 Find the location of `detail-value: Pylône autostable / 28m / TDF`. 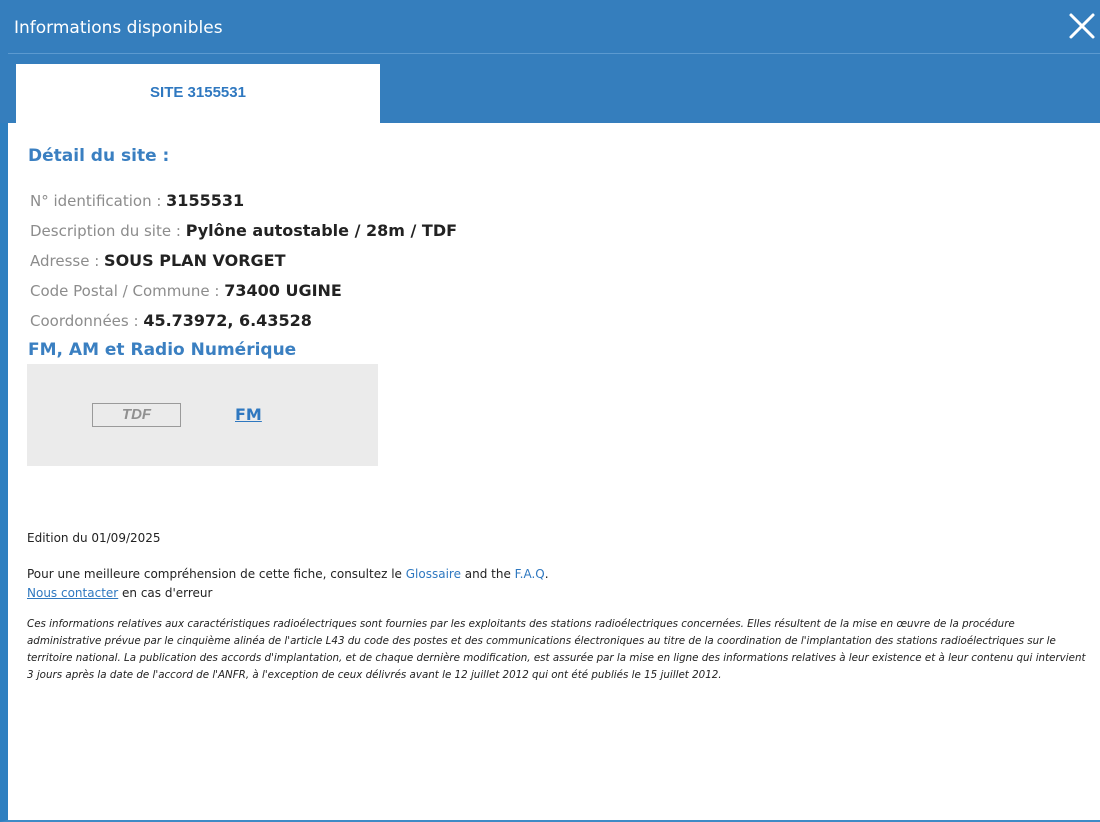

detail-value: Pylône autostable / 28m / TDF is located at coordinates (321, 230).